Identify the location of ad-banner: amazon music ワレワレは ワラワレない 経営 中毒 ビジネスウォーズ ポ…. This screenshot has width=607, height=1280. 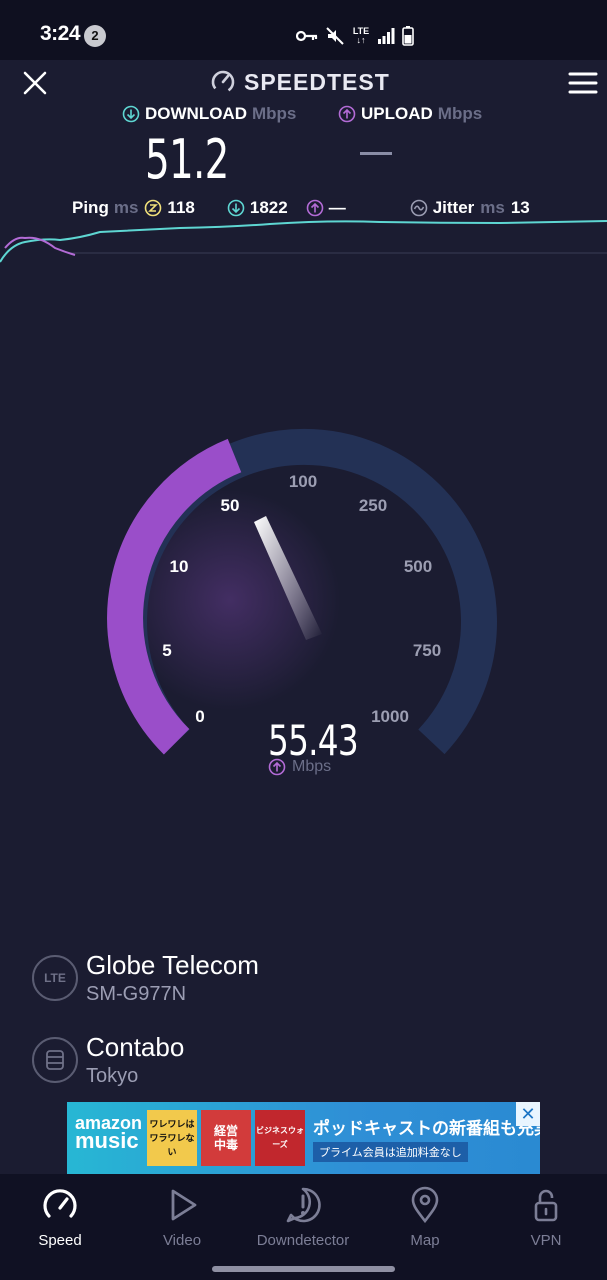
(303, 1138).